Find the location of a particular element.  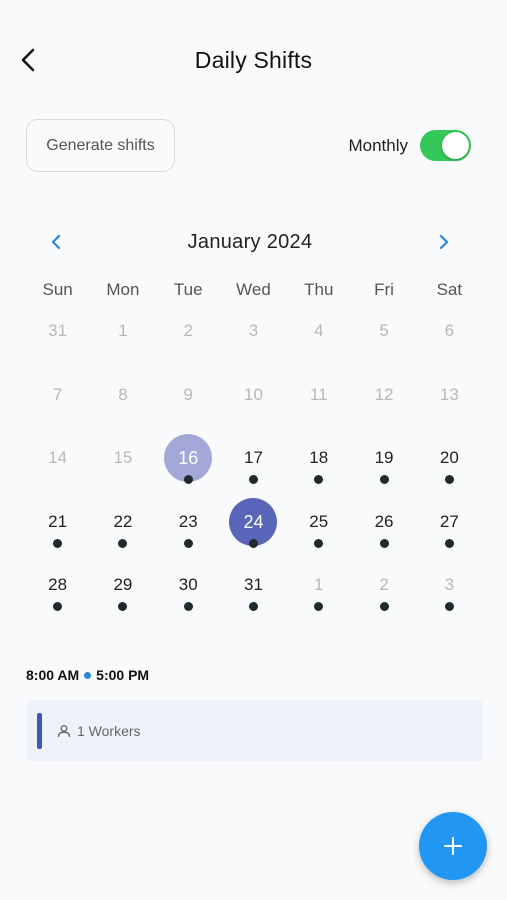

monthly-toggle-label: Monthly is located at coordinates (378, 145).